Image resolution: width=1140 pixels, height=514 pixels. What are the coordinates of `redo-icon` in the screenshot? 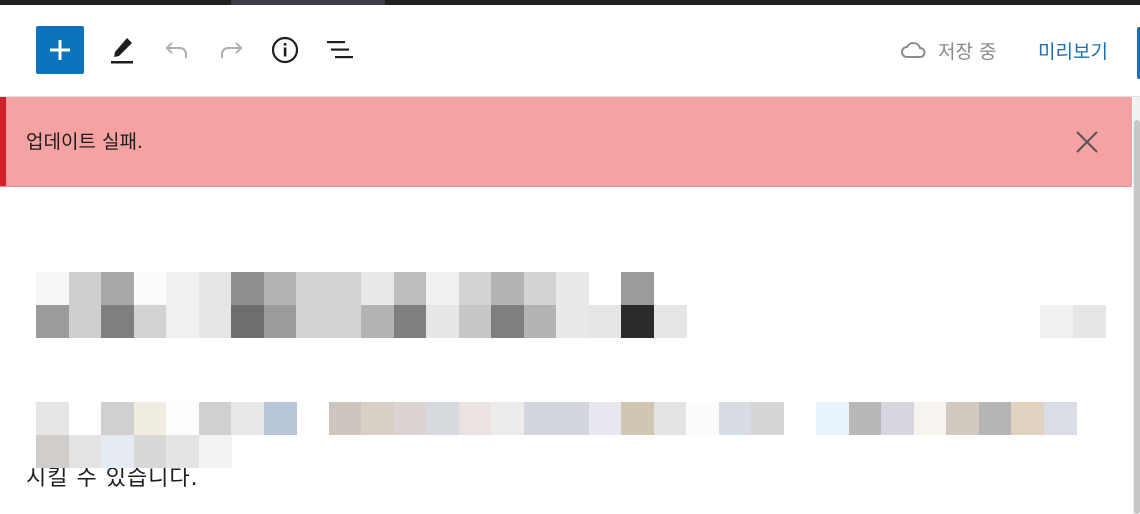 It's located at (232, 50).